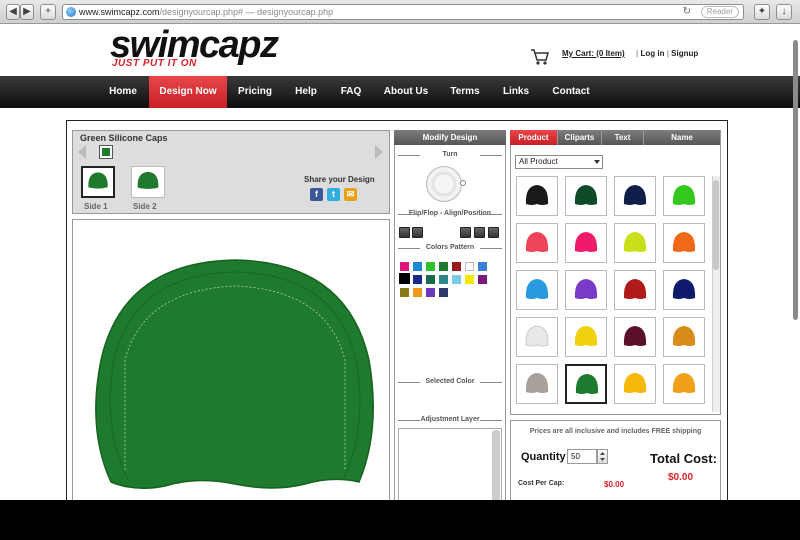 The image size is (800, 540). I want to click on nav-home: Home, so click(123, 92).